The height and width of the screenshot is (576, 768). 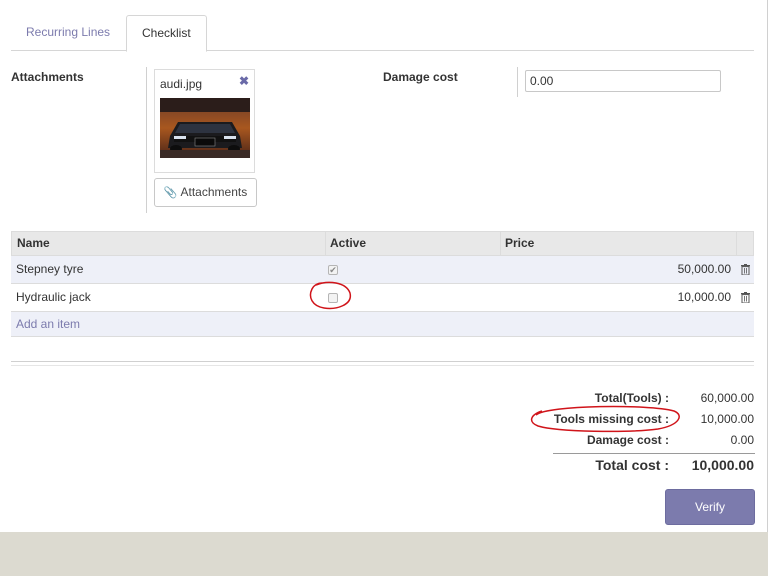 What do you see at coordinates (722, 465) in the screenshot?
I see `total-cost-value: 10,000.00` at bounding box center [722, 465].